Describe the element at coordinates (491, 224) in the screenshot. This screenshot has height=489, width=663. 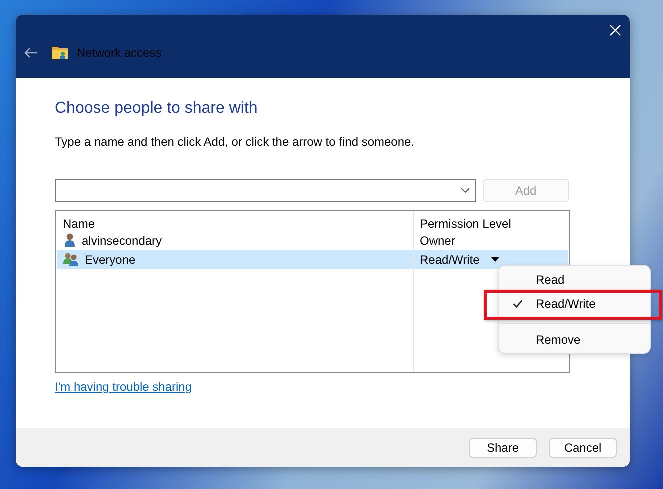
I see `column-header: Permission Level` at that location.